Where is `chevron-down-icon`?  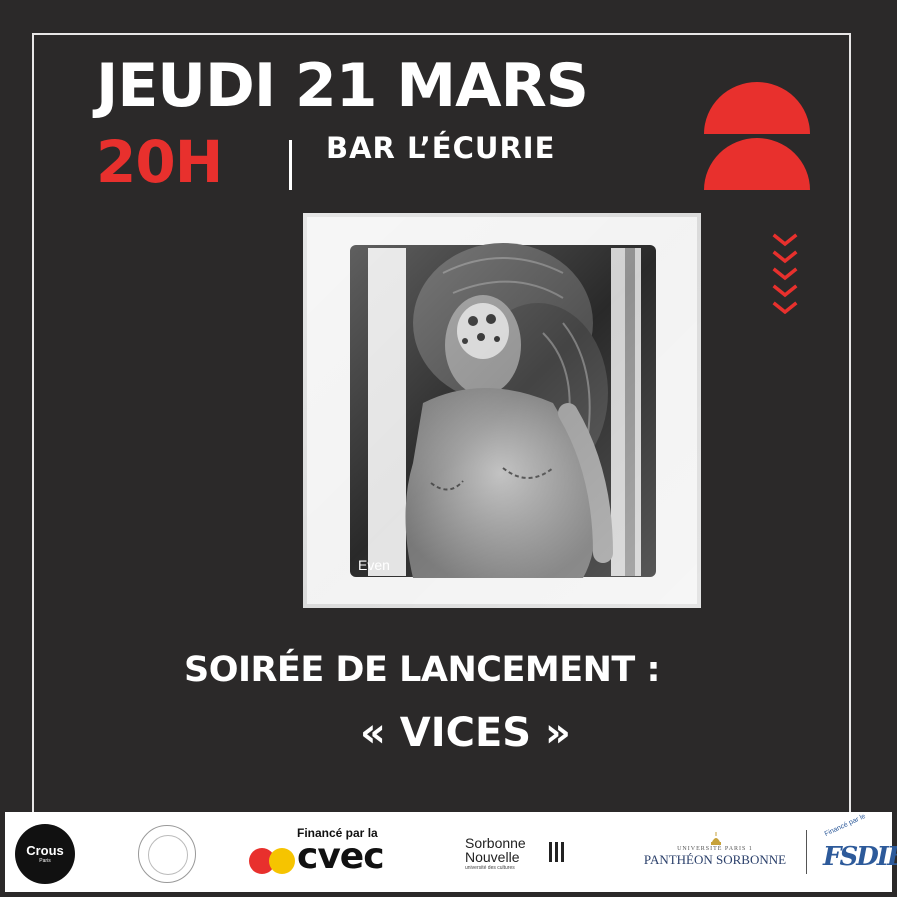 chevron-down-icon is located at coordinates (785, 273).